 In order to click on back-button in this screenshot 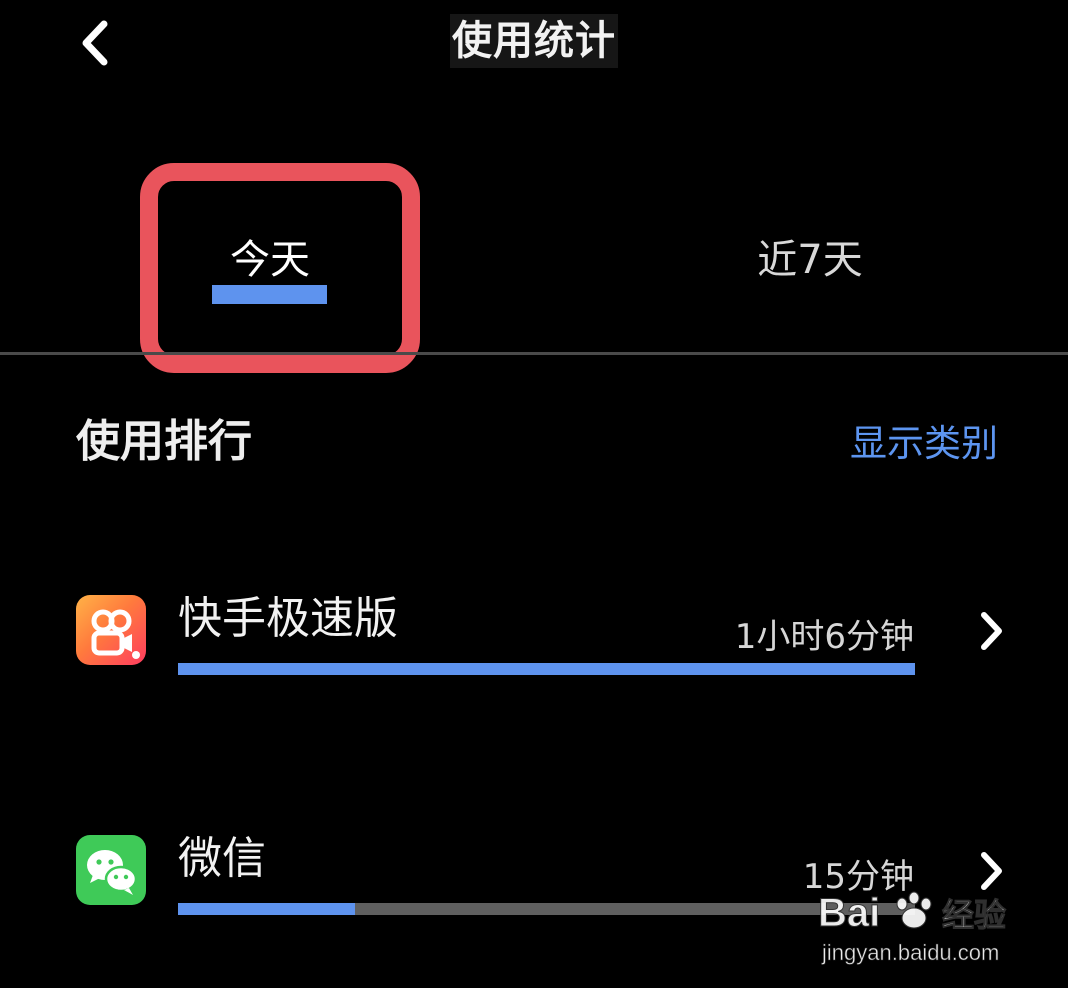, I will do `click(95, 43)`.